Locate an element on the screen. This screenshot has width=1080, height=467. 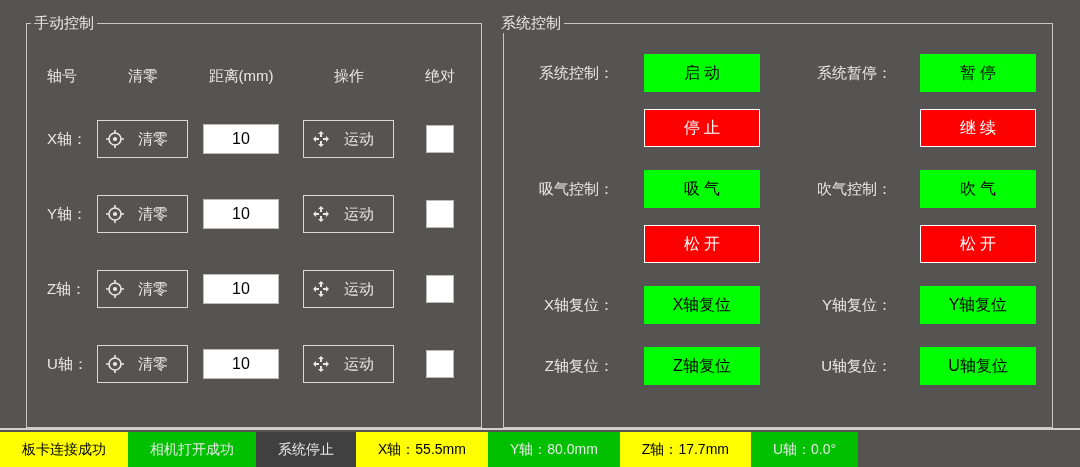
control-button: 暂 停 is located at coordinates (978, 73).